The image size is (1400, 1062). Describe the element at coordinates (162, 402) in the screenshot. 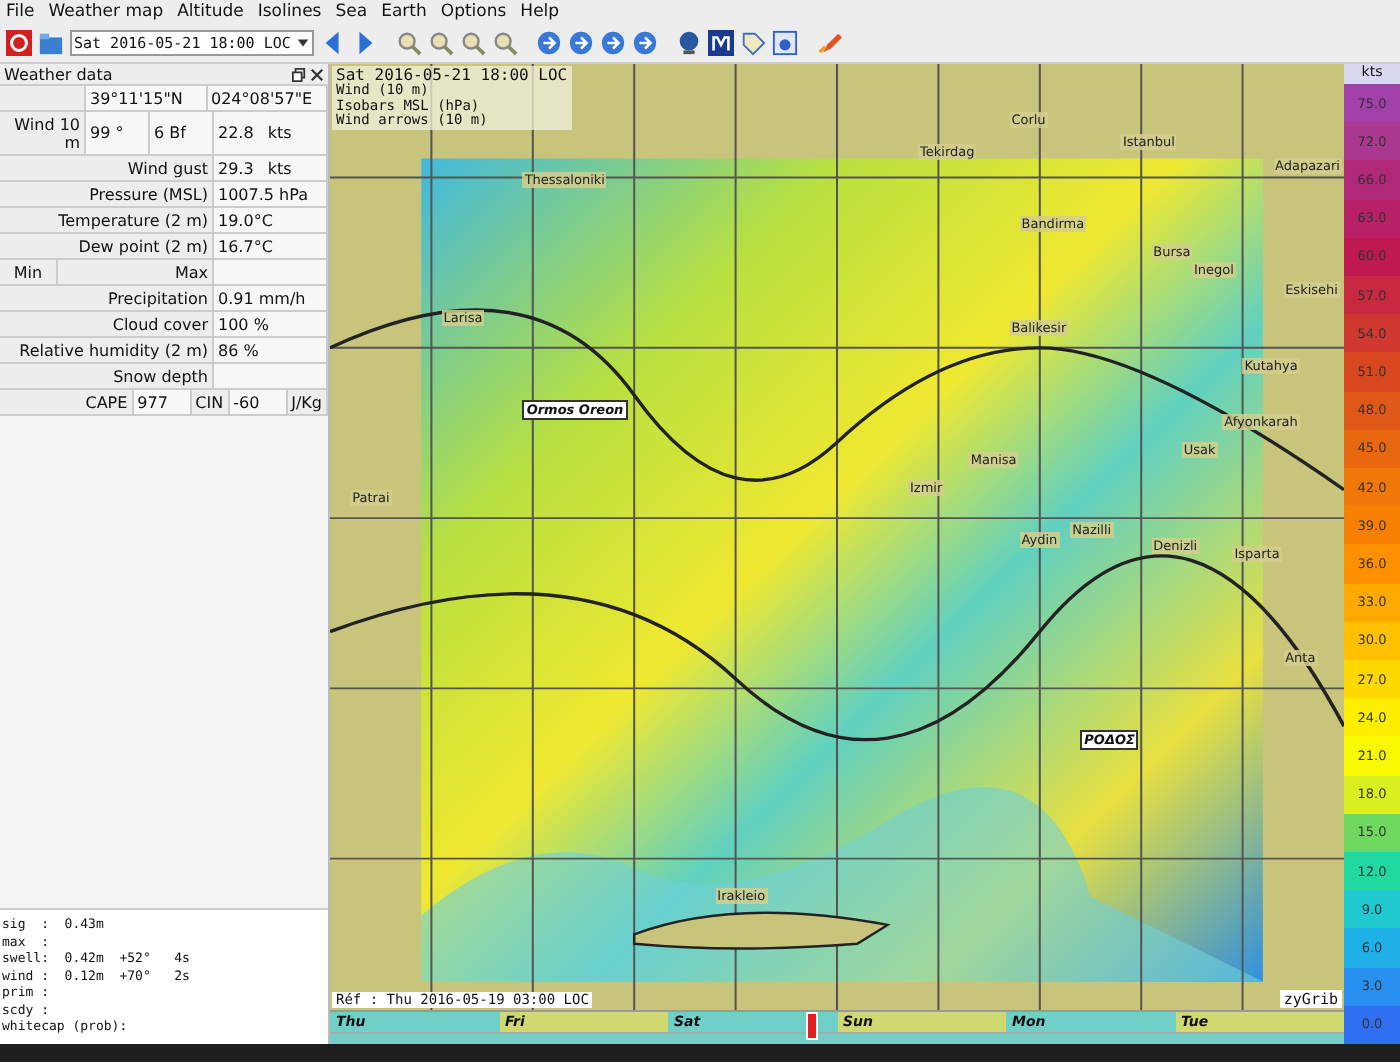

I see `cape-value: 977` at that location.